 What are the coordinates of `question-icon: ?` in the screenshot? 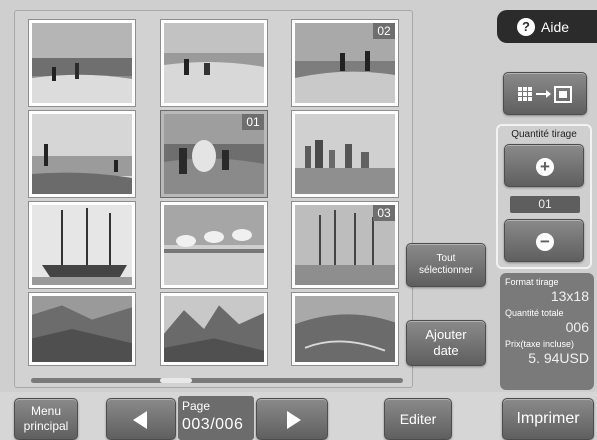 It's located at (526, 26).